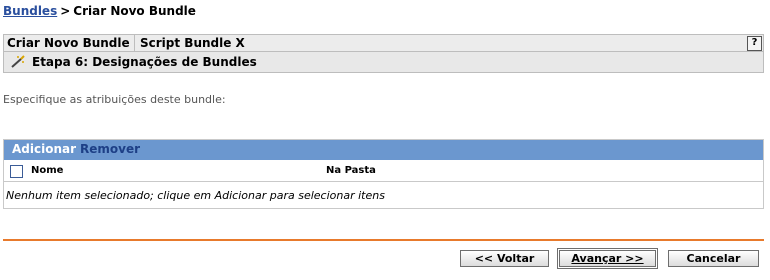  What do you see at coordinates (110, 149) in the screenshot?
I see `remove-button: Remover` at bounding box center [110, 149].